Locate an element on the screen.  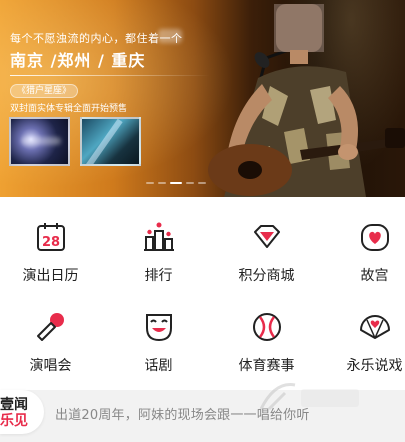
watermark-logo is located at coordinates (309, 397).